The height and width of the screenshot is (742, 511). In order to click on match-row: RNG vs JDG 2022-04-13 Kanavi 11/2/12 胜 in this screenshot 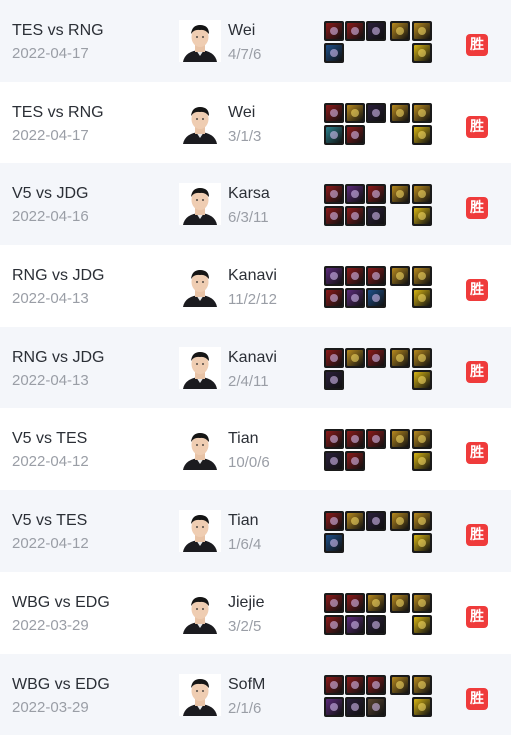, I will do `click(255, 286)`.